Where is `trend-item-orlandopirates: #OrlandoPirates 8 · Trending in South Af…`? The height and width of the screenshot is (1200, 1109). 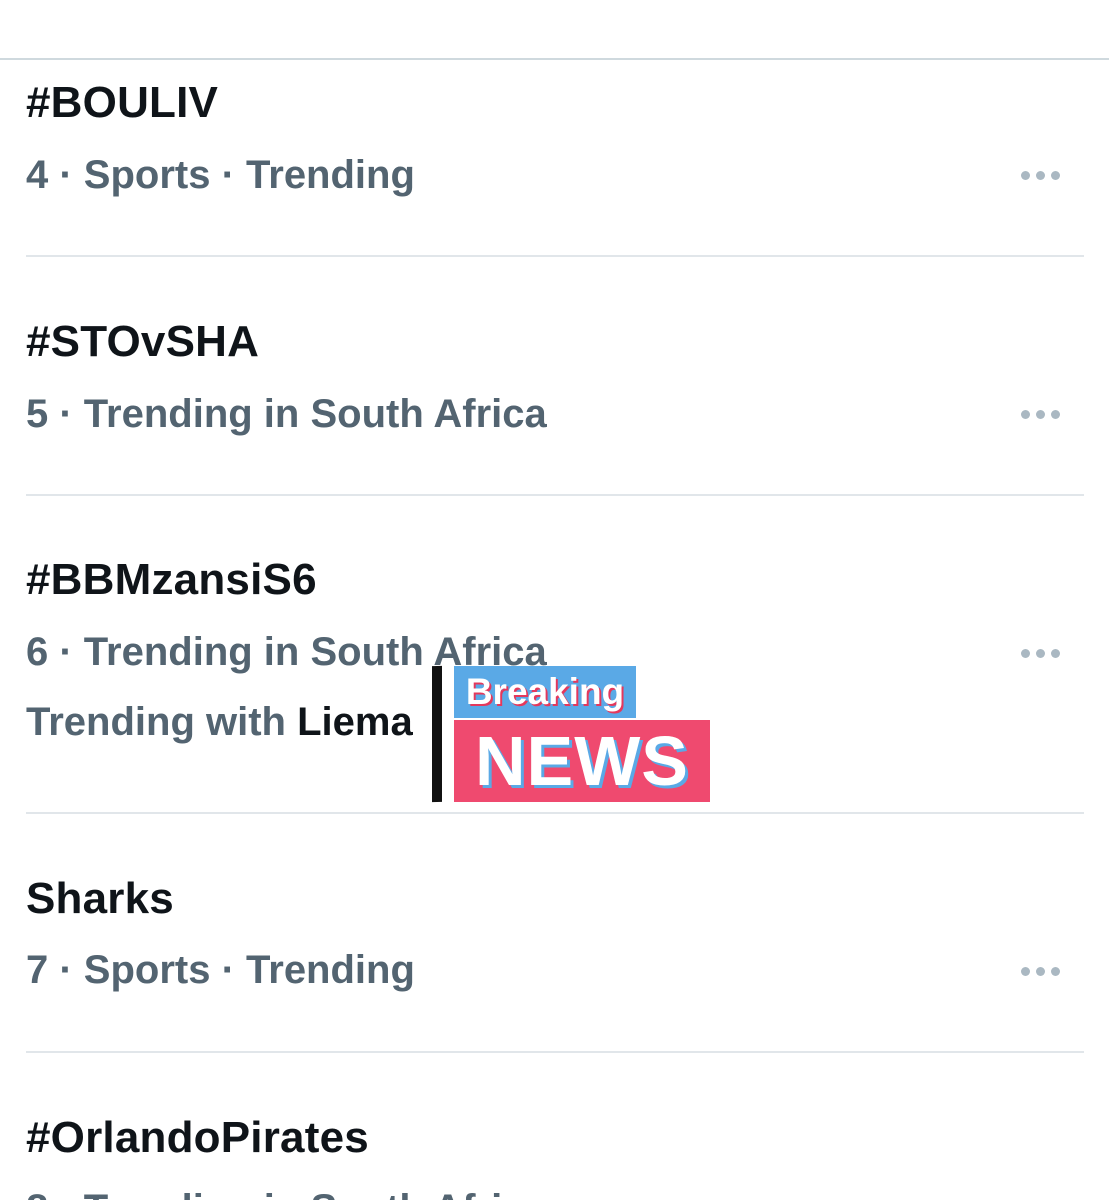
trend-item-orlandopirates: #OrlandoPirates 8 · Trending in South Af… is located at coordinates (554, 1126).